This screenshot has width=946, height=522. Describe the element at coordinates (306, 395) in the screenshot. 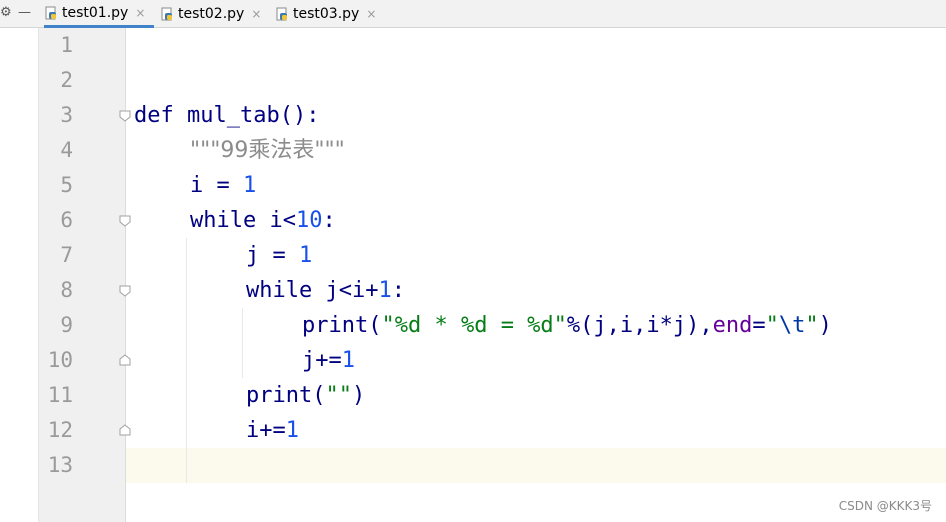

I see `code-line-11: print("")` at that location.